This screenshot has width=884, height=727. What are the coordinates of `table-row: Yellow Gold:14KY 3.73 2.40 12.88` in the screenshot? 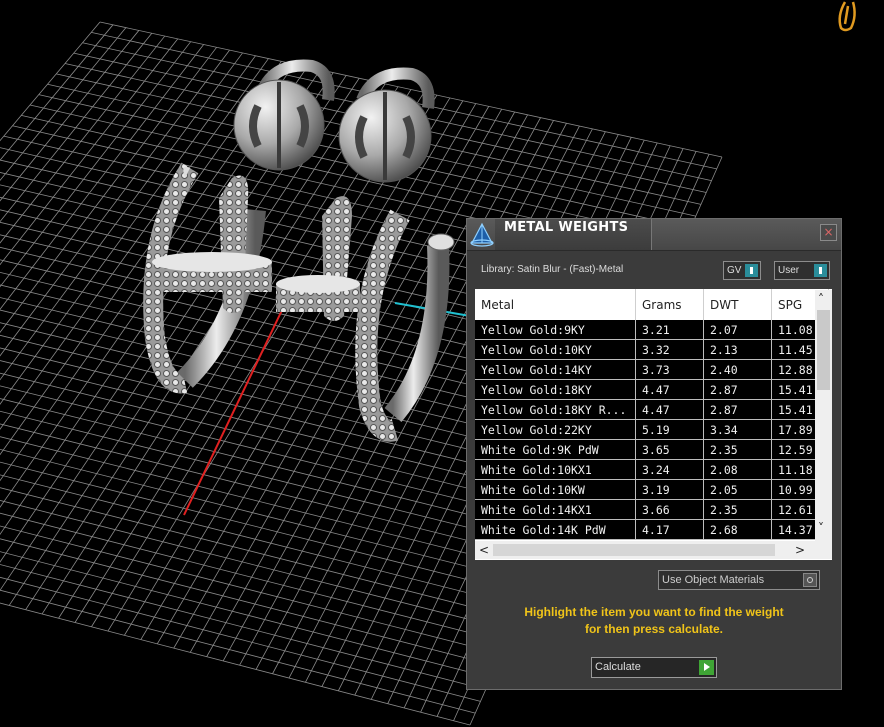 It's located at (652, 369).